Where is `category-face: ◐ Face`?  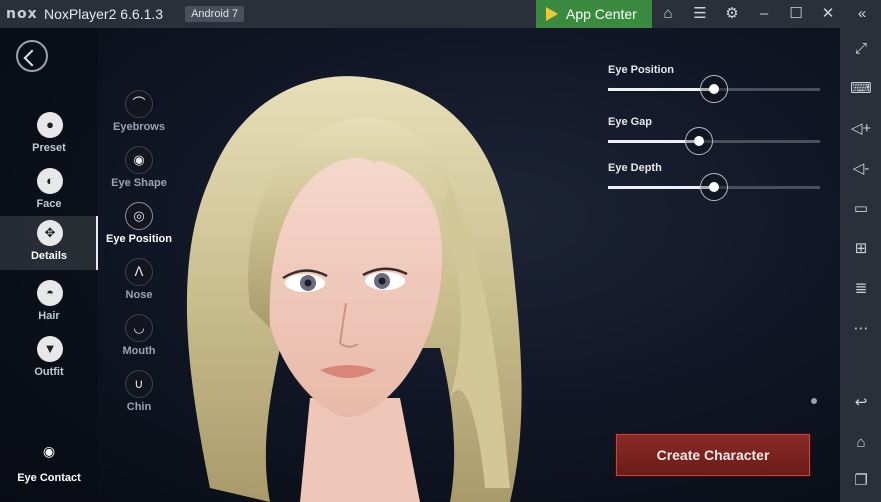
category-face: ◐ Face is located at coordinates (49, 191).